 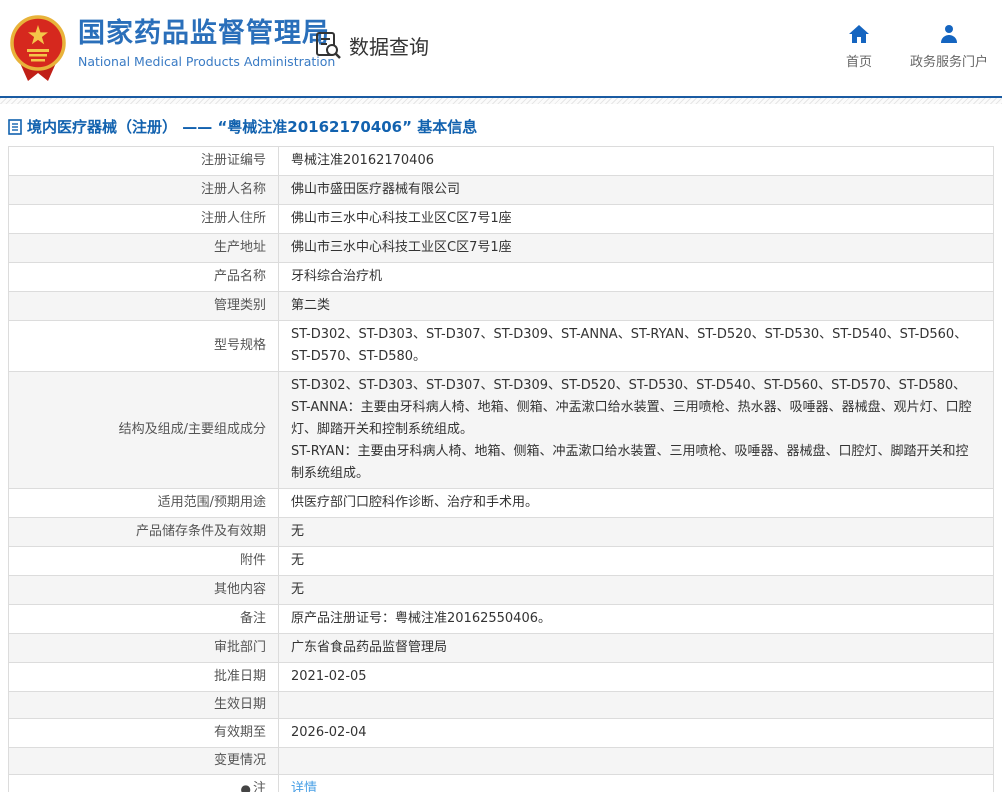 What do you see at coordinates (415, 502) in the screenshot?
I see `row-value: 供医疗部门口腔科作诊断、治疗和手术用。` at bounding box center [415, 502].